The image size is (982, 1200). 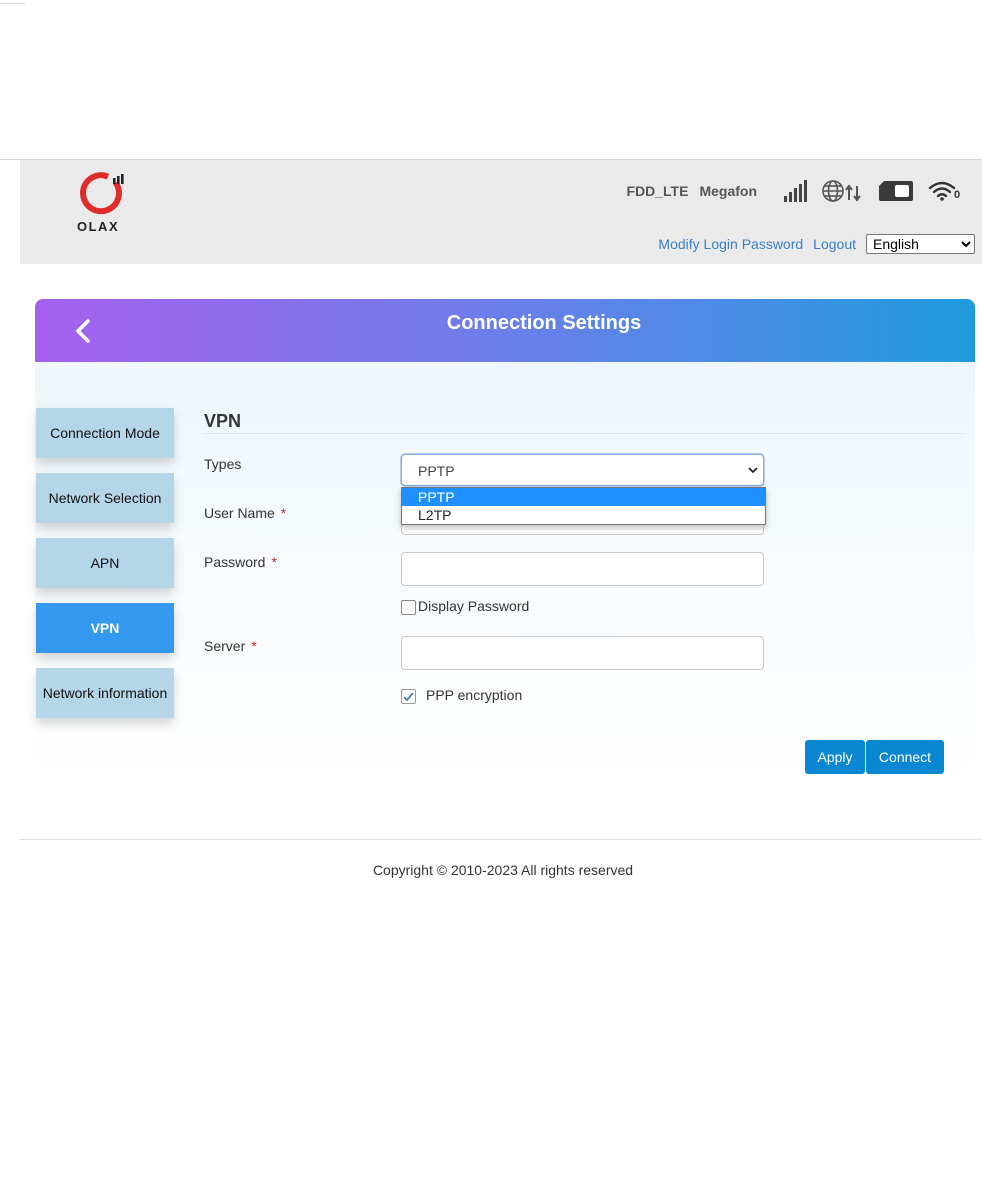 What do you see at coordinates (905, 757) in the screenshot?
I see `connect-button: Connect` at bounding box center [905, 757].